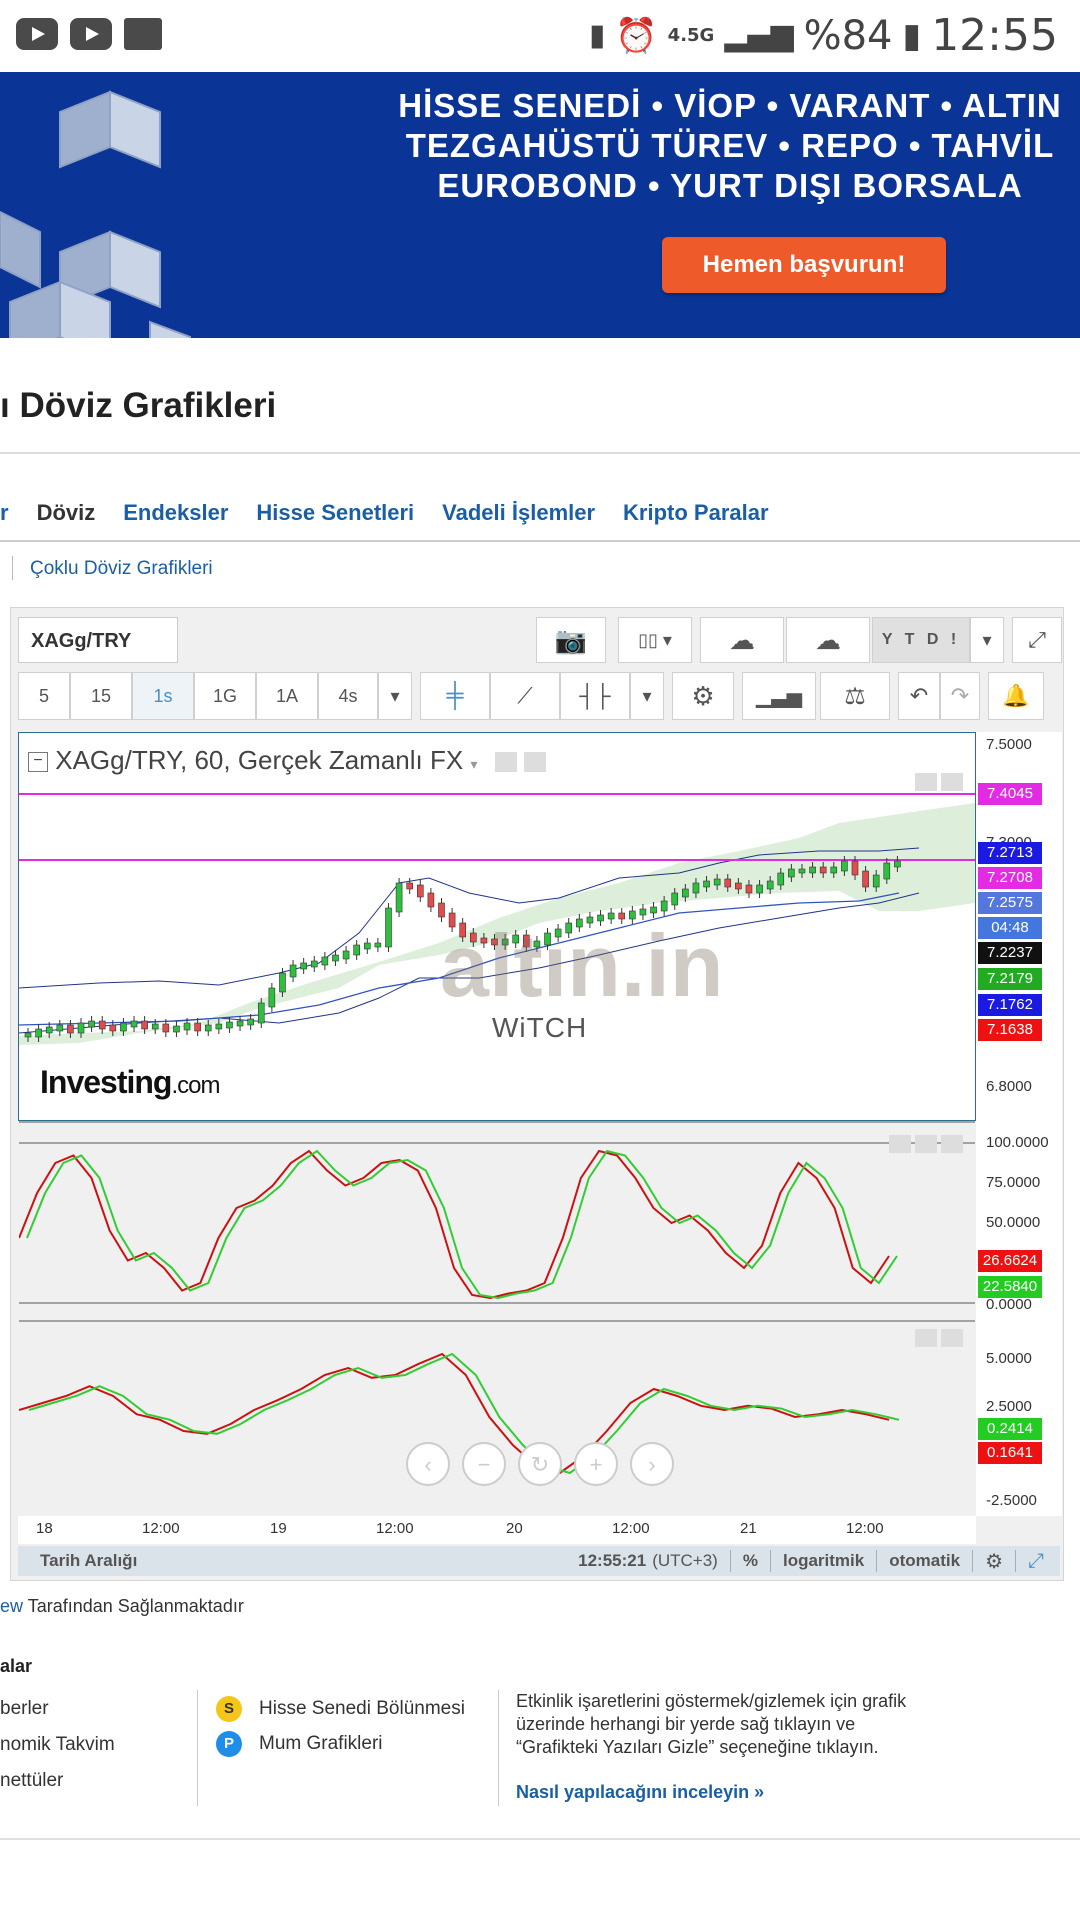  I want to click on tab-kripto-paralar: Kripto Paralar, so click(696, 517).